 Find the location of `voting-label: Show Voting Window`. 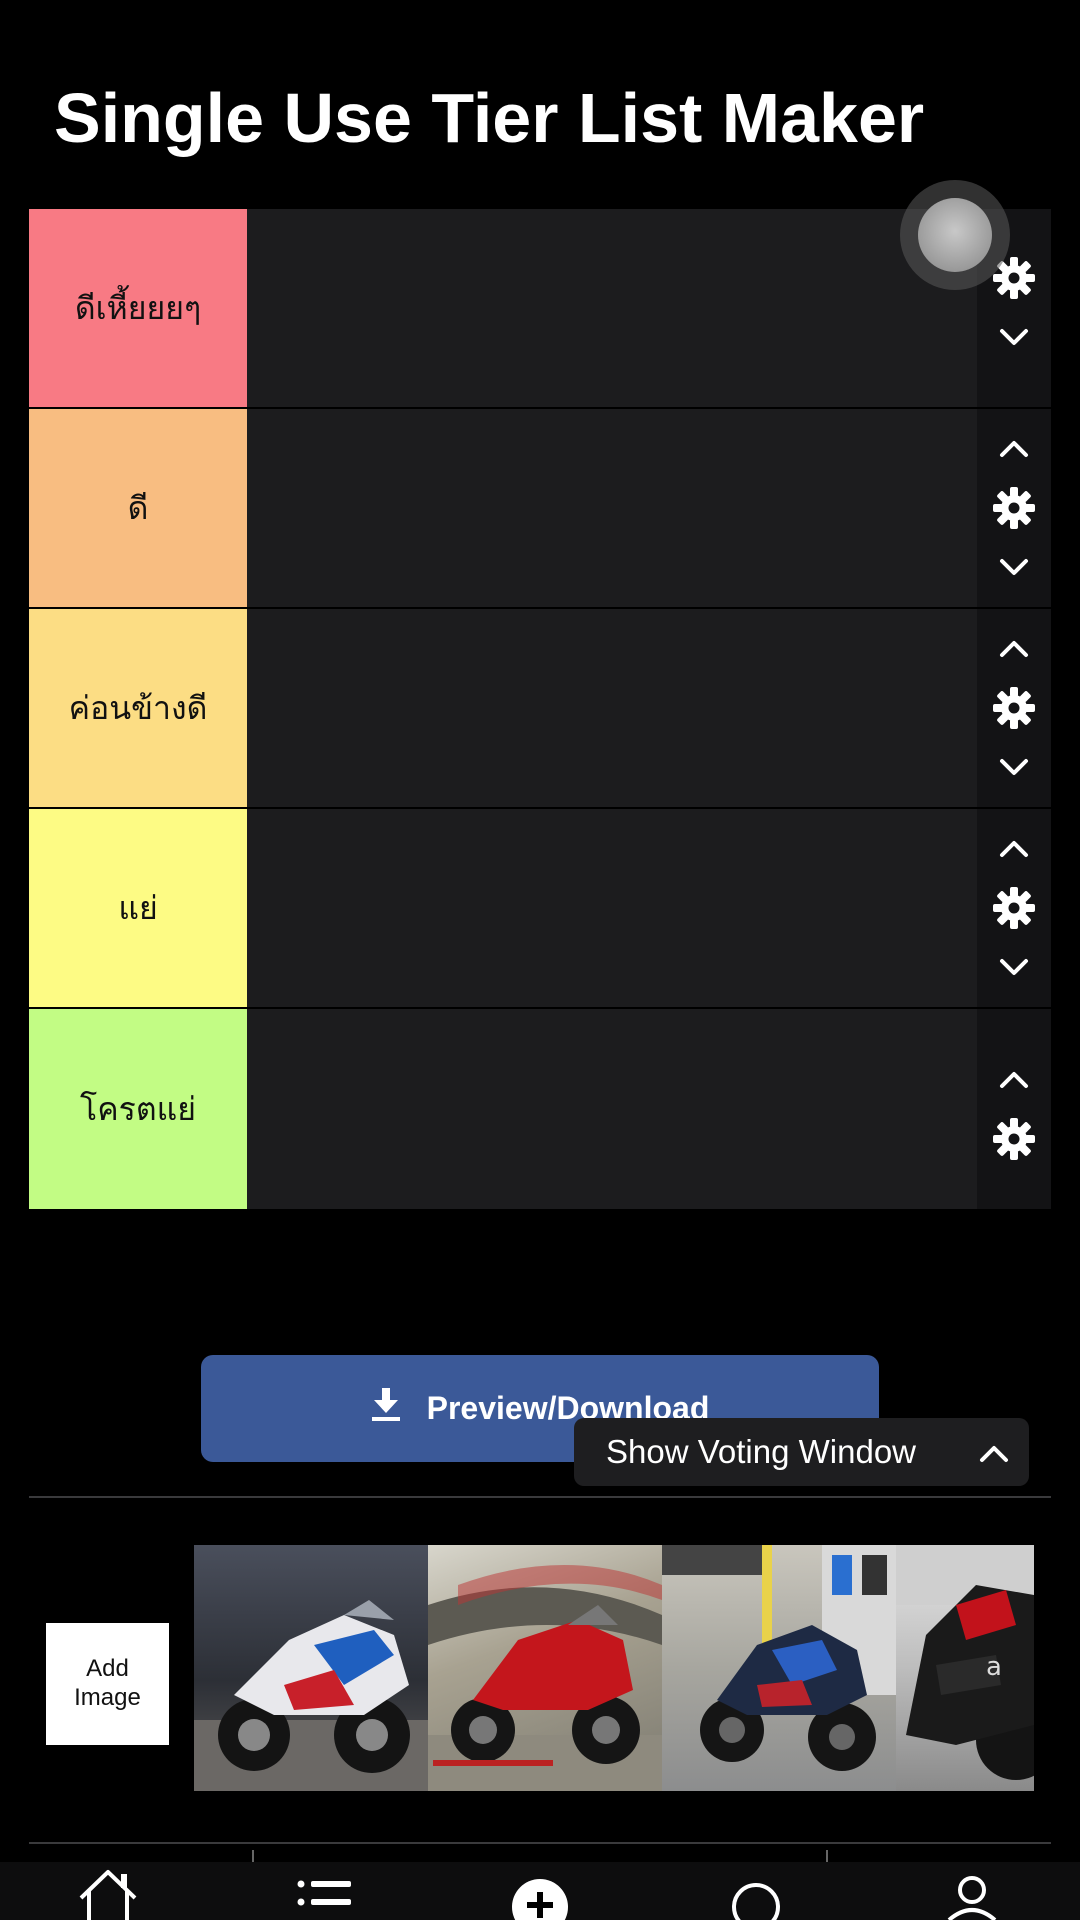

voting-label: Show Voting Window is located at coordinates (761, 1451).